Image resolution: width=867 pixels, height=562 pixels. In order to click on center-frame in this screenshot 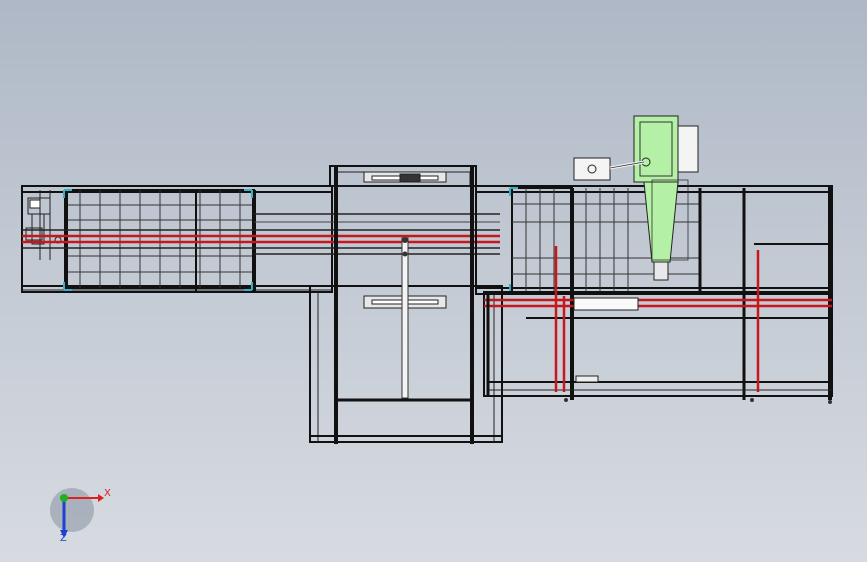, I will do `click(406, 304)`.